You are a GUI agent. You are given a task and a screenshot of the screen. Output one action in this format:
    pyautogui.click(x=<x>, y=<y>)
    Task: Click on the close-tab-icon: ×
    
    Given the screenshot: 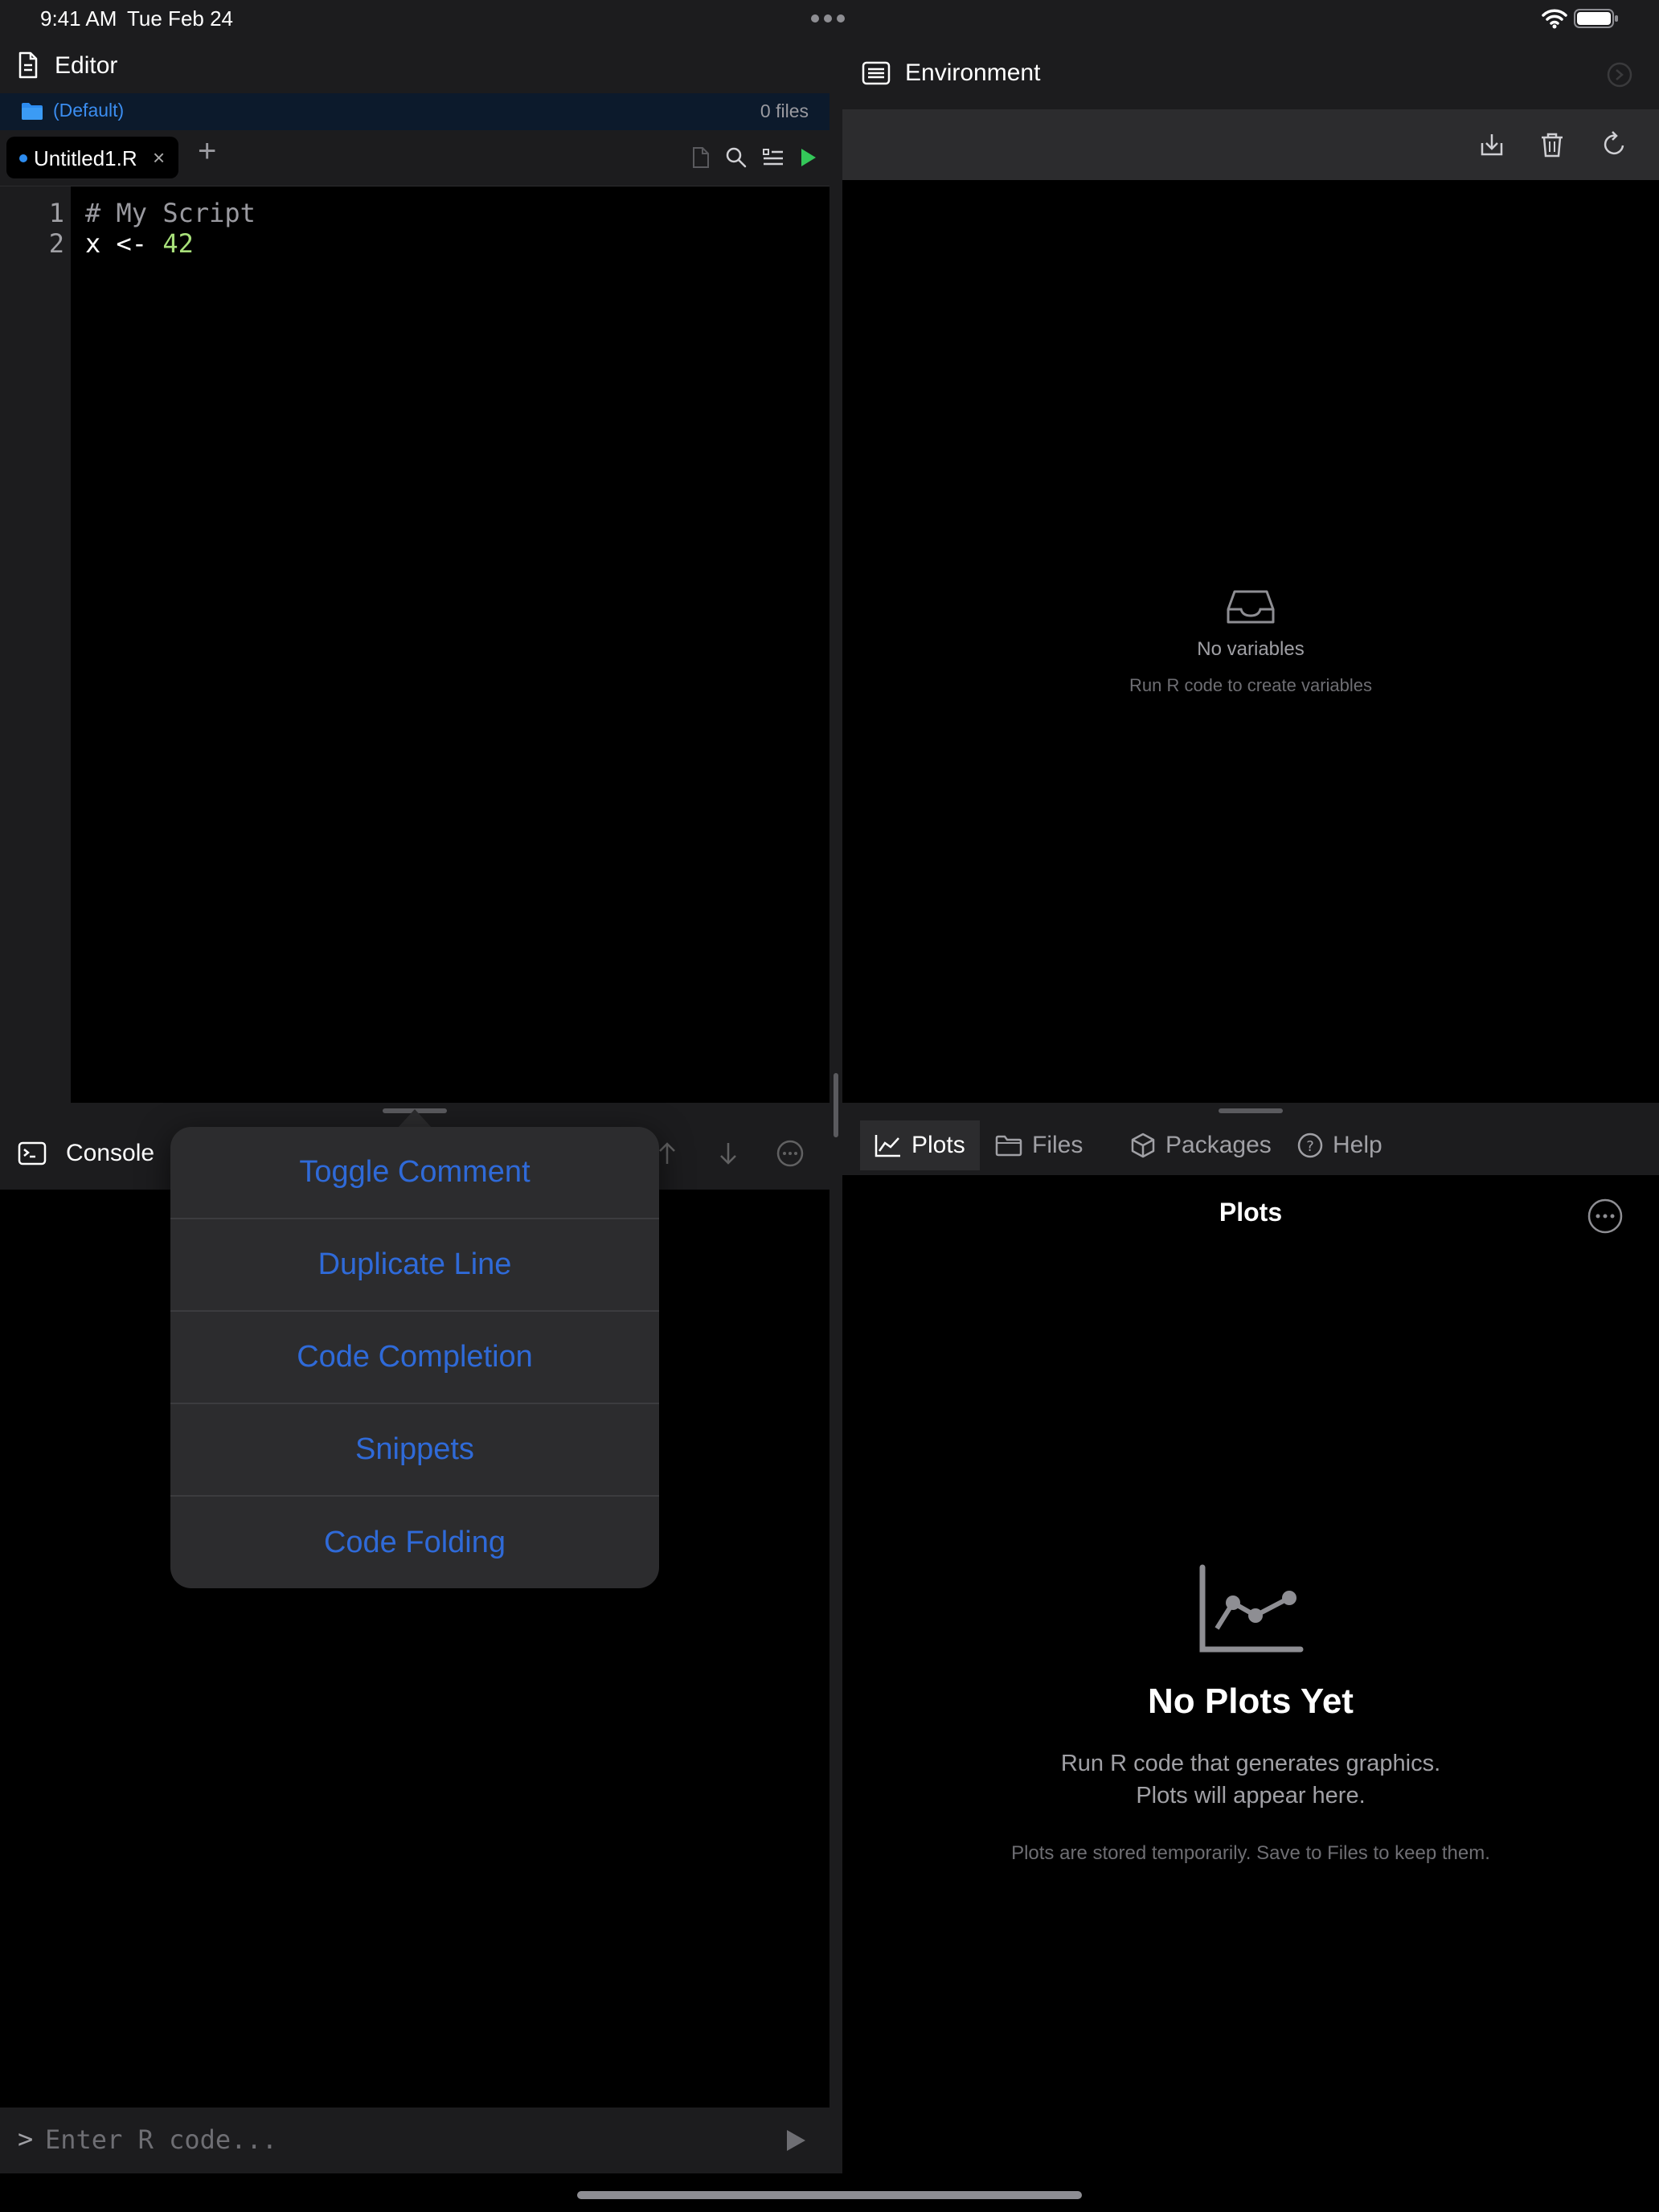 What is the action you would take?
    pyautogui.click(x=159, y=157)
    